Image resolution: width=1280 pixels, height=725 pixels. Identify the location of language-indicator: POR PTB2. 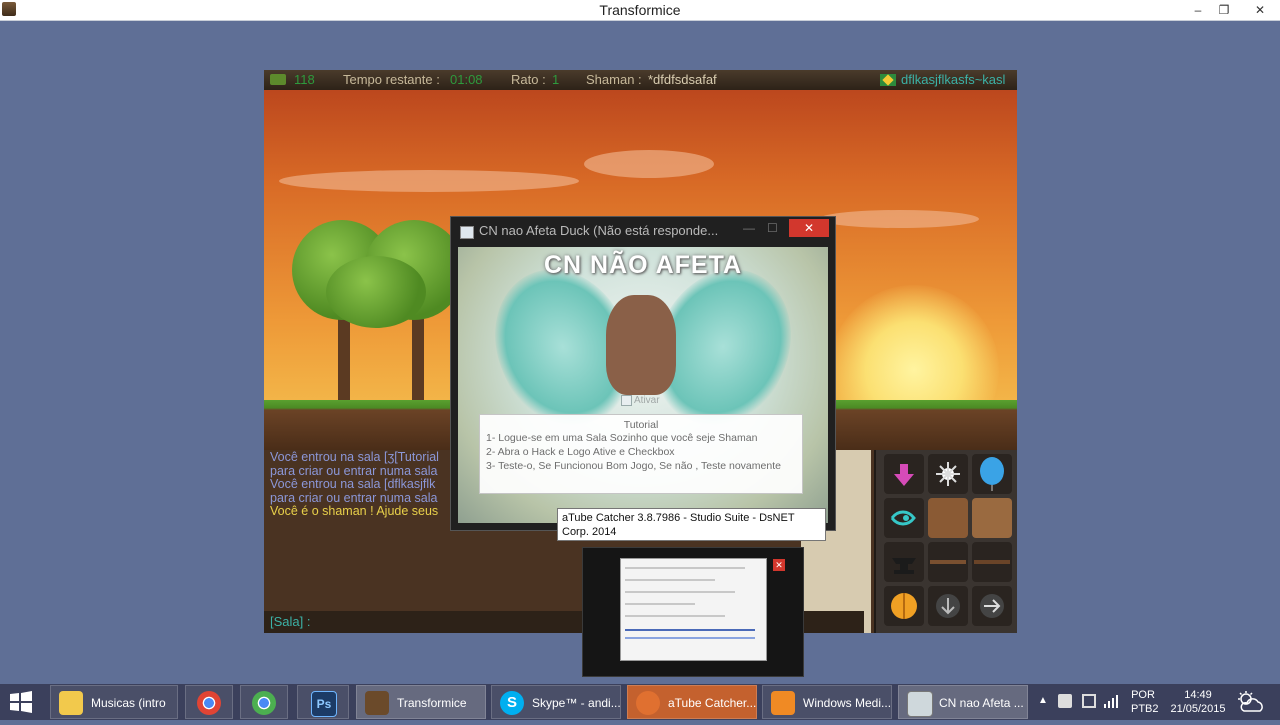
(1145, 702).